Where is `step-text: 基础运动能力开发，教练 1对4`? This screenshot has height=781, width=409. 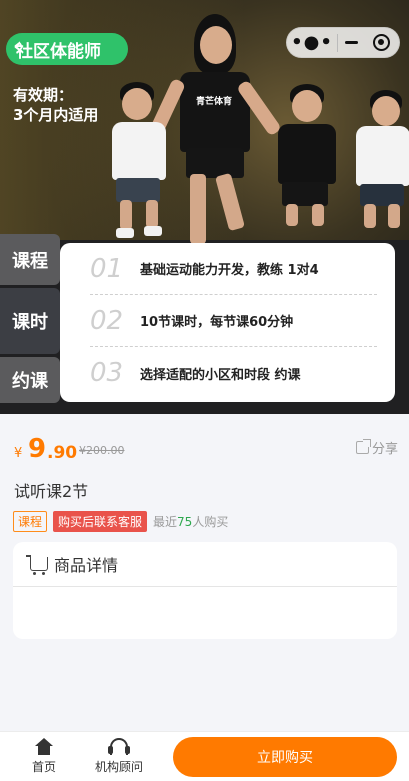 step-text: 基础运动能力开发，教练 1对4 is located at coordinates (229, 270).